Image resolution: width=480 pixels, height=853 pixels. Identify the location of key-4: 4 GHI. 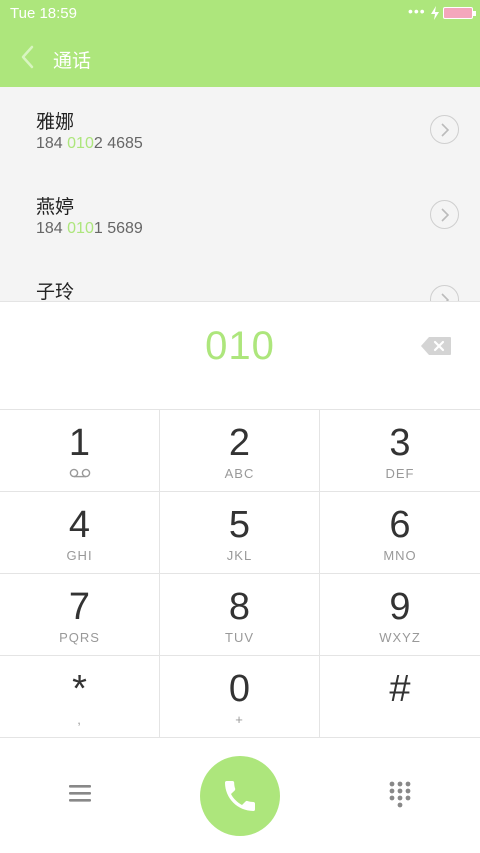
(80, 533).